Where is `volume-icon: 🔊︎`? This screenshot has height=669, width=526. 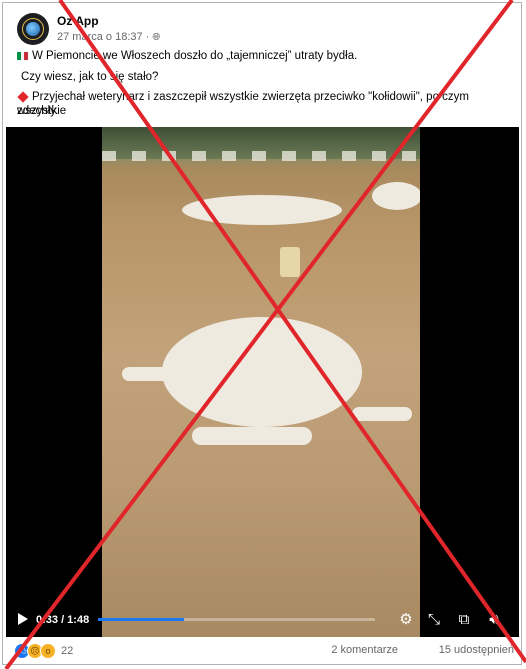 volume-icon: 🔊︎ is located at coordinates (494, 620).